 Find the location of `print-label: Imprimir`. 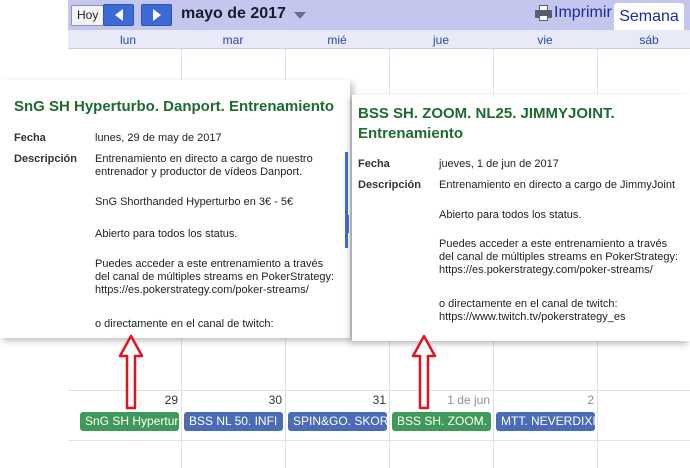

print-label: Imprimir is located at coordinates (583, 12).